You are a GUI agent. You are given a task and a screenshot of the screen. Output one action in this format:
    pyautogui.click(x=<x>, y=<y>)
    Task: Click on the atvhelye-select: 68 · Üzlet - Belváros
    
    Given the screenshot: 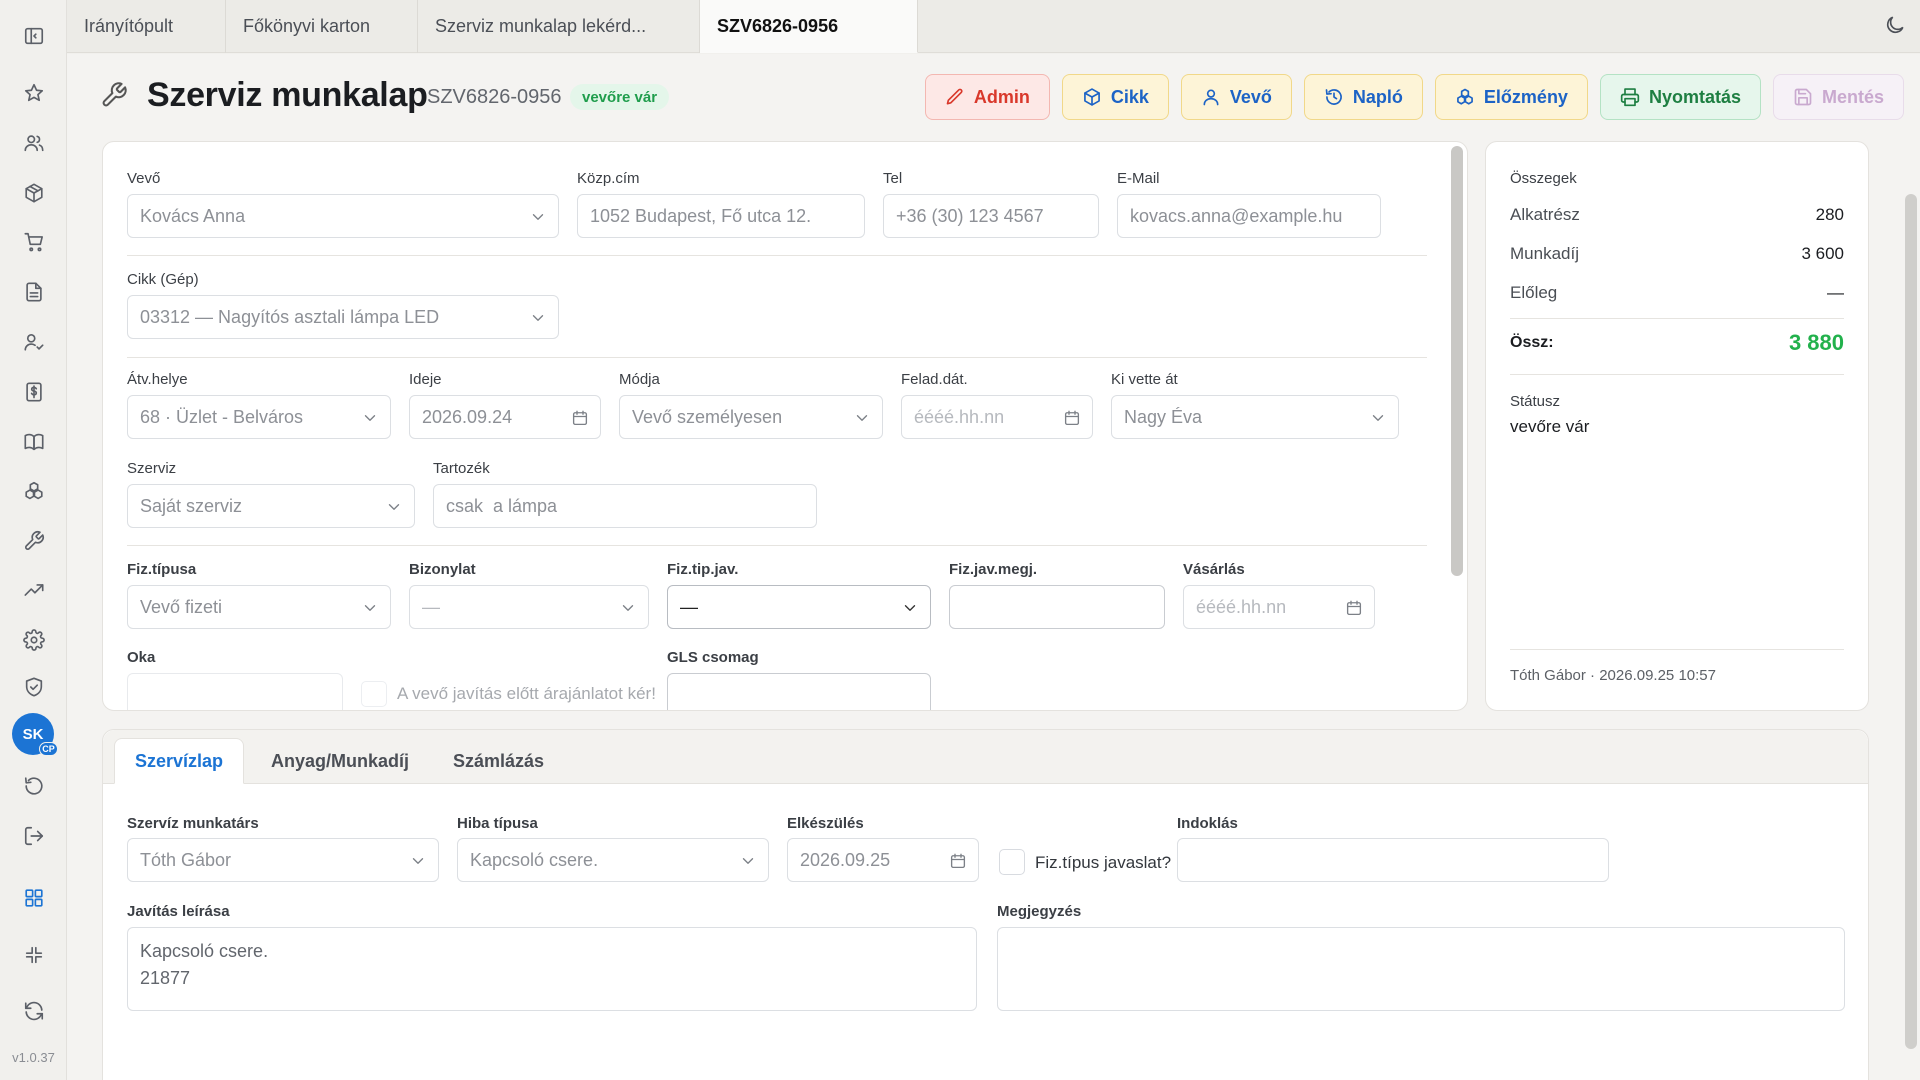 What is the action you would take?
    pyautogui.click(x=259, y=417)
    